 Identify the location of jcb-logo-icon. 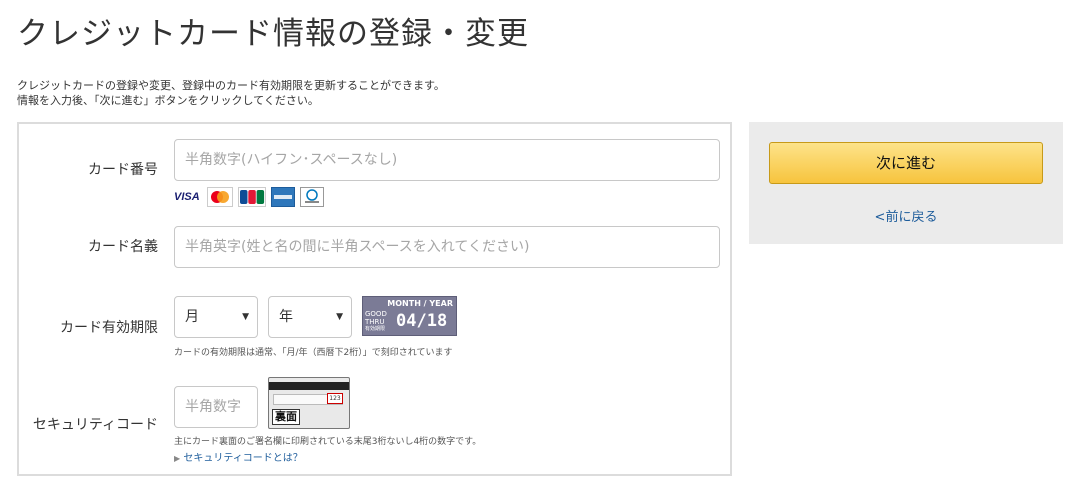
(252, 197).